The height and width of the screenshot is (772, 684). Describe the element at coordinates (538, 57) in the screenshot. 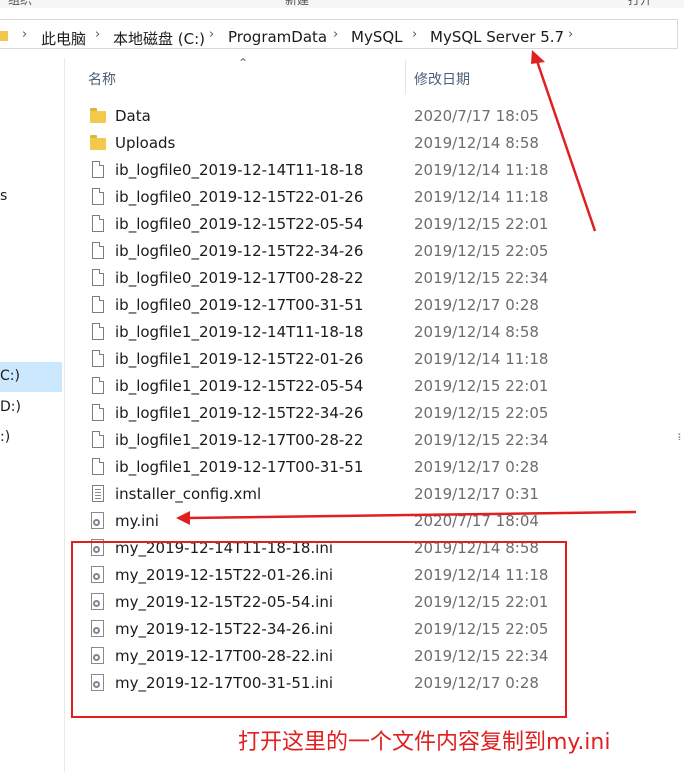

I see `arrowhead-address` at that location.